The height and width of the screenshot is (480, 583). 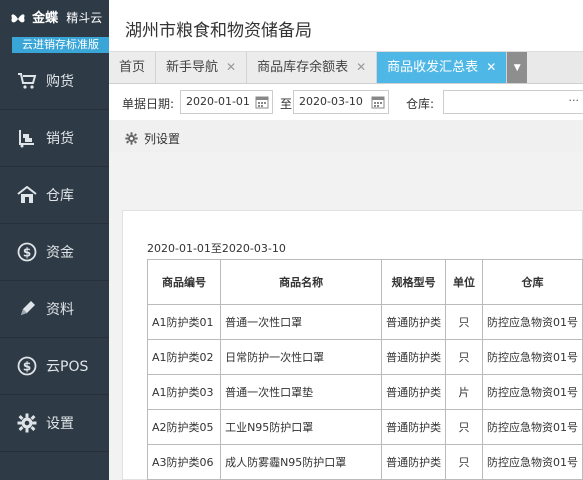 I want to click on sidebar-item-purchase: 购货, so click(x=54, y=81).